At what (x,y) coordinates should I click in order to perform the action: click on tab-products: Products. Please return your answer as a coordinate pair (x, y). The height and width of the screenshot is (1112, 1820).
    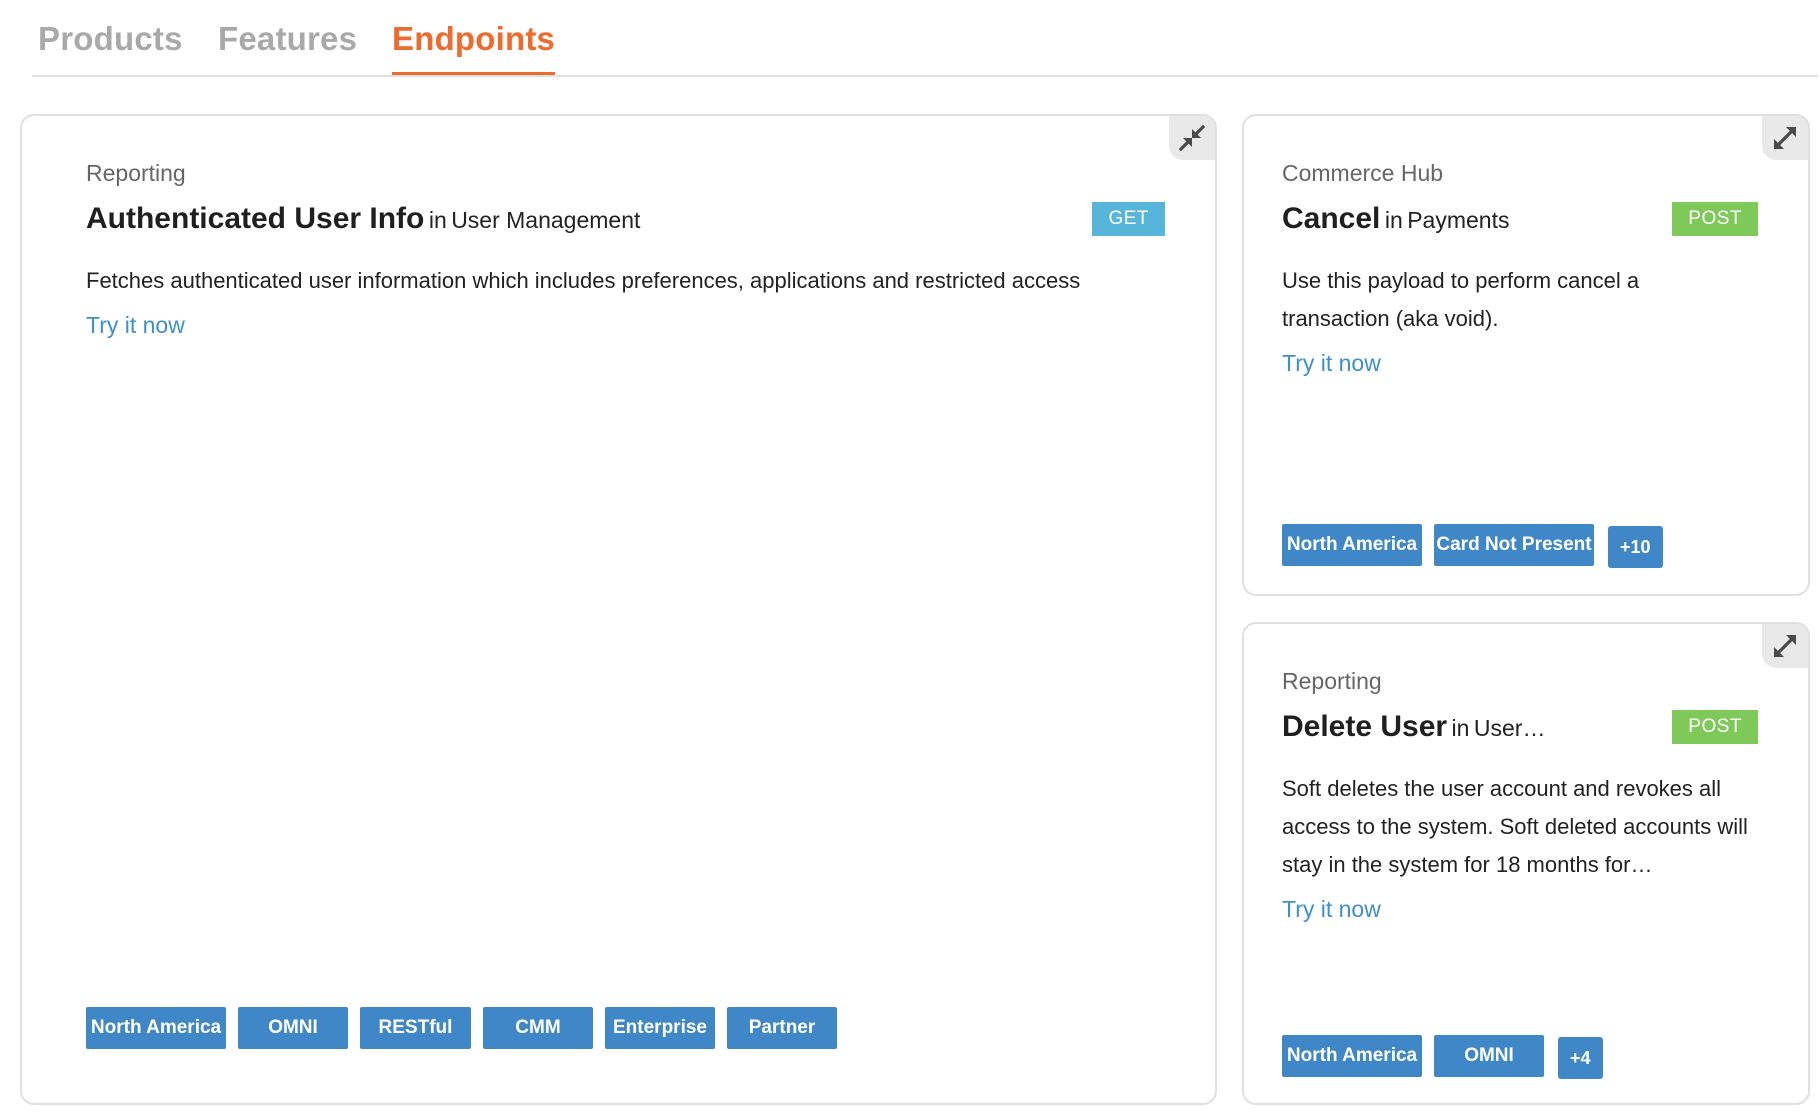
    Looking at the image, I should click on (110, 39).